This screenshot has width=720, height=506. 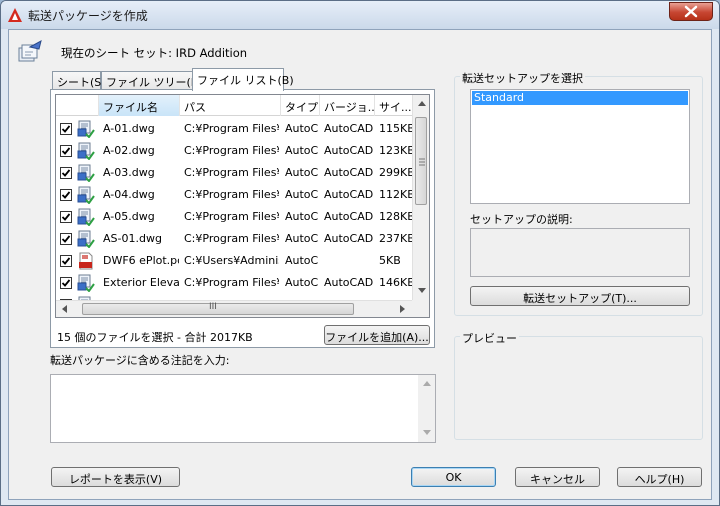 What do you see at coordinates (64, 309) in the screenshot?
I see `scroll-left-arrow-icon` at bounding box center [64, 309].